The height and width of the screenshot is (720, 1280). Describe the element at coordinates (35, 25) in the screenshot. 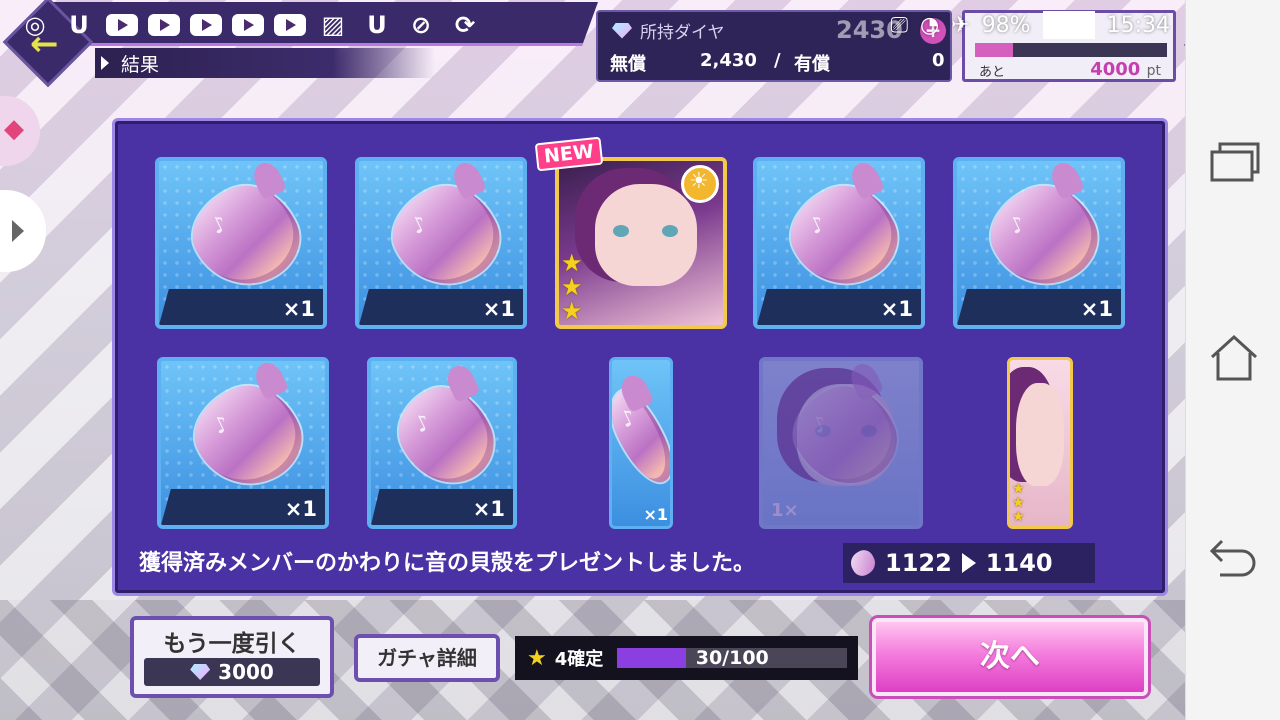

I see `instagram-icon: ◎` at that location.